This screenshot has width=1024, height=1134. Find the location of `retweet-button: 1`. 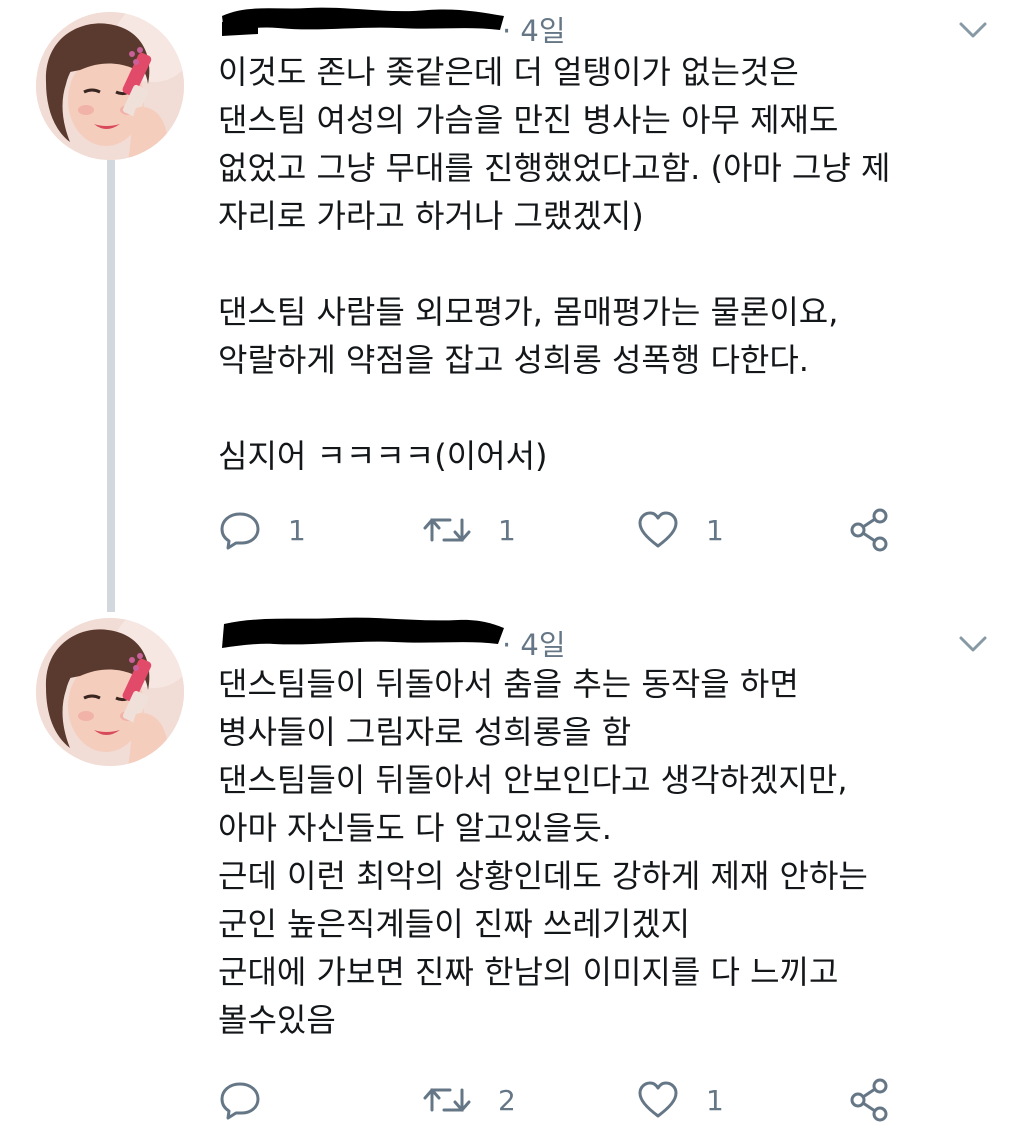

retweet-button: 1 is located at coordinates (469, 530).